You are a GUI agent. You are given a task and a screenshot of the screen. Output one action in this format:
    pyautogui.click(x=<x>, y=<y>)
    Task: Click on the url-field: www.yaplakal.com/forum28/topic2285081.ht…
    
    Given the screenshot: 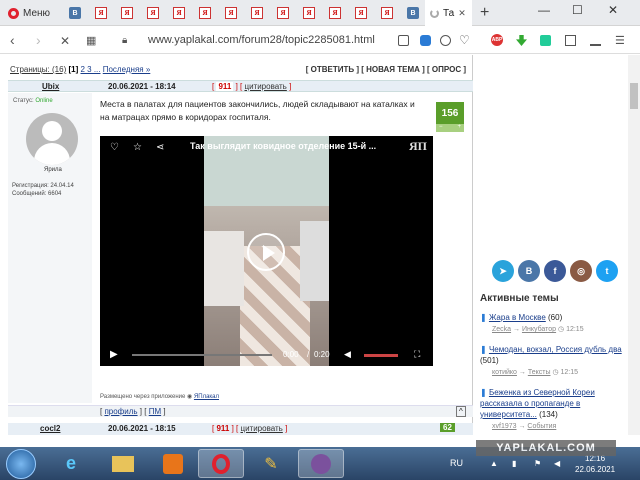 What is the action you would take?
    pyautogui.click(x=261, y=40)
    